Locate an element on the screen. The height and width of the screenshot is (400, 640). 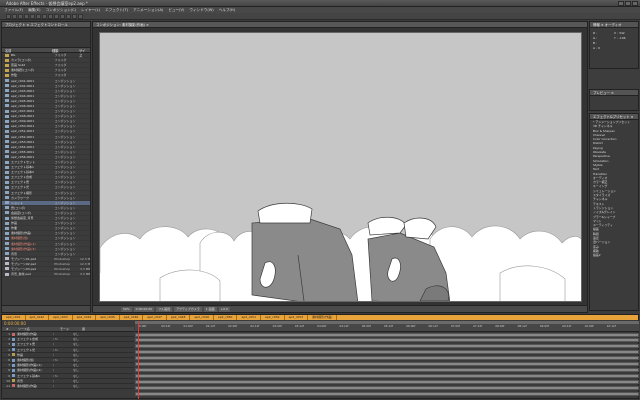
current-time: 0:00:00:00 is located at coordinates (15, 323).